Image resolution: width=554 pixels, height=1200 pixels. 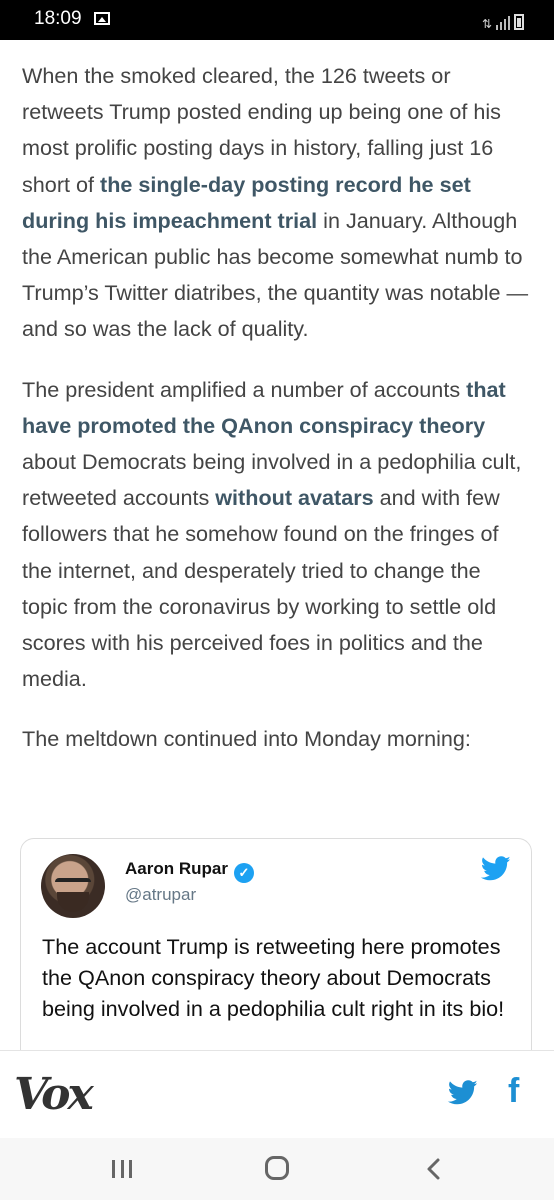 I want to click on tweet-author-name: Aaron Rupar ✓, so click(x=189, y=871).